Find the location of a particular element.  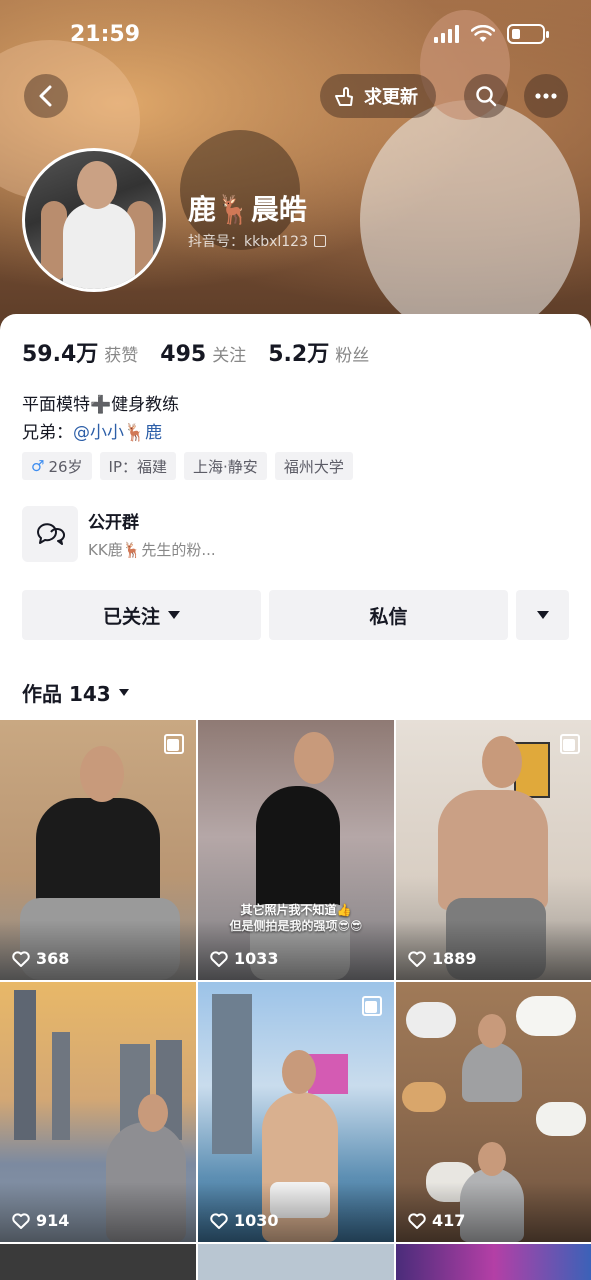

message-label: 私信 is located at coordinates (388, 616).